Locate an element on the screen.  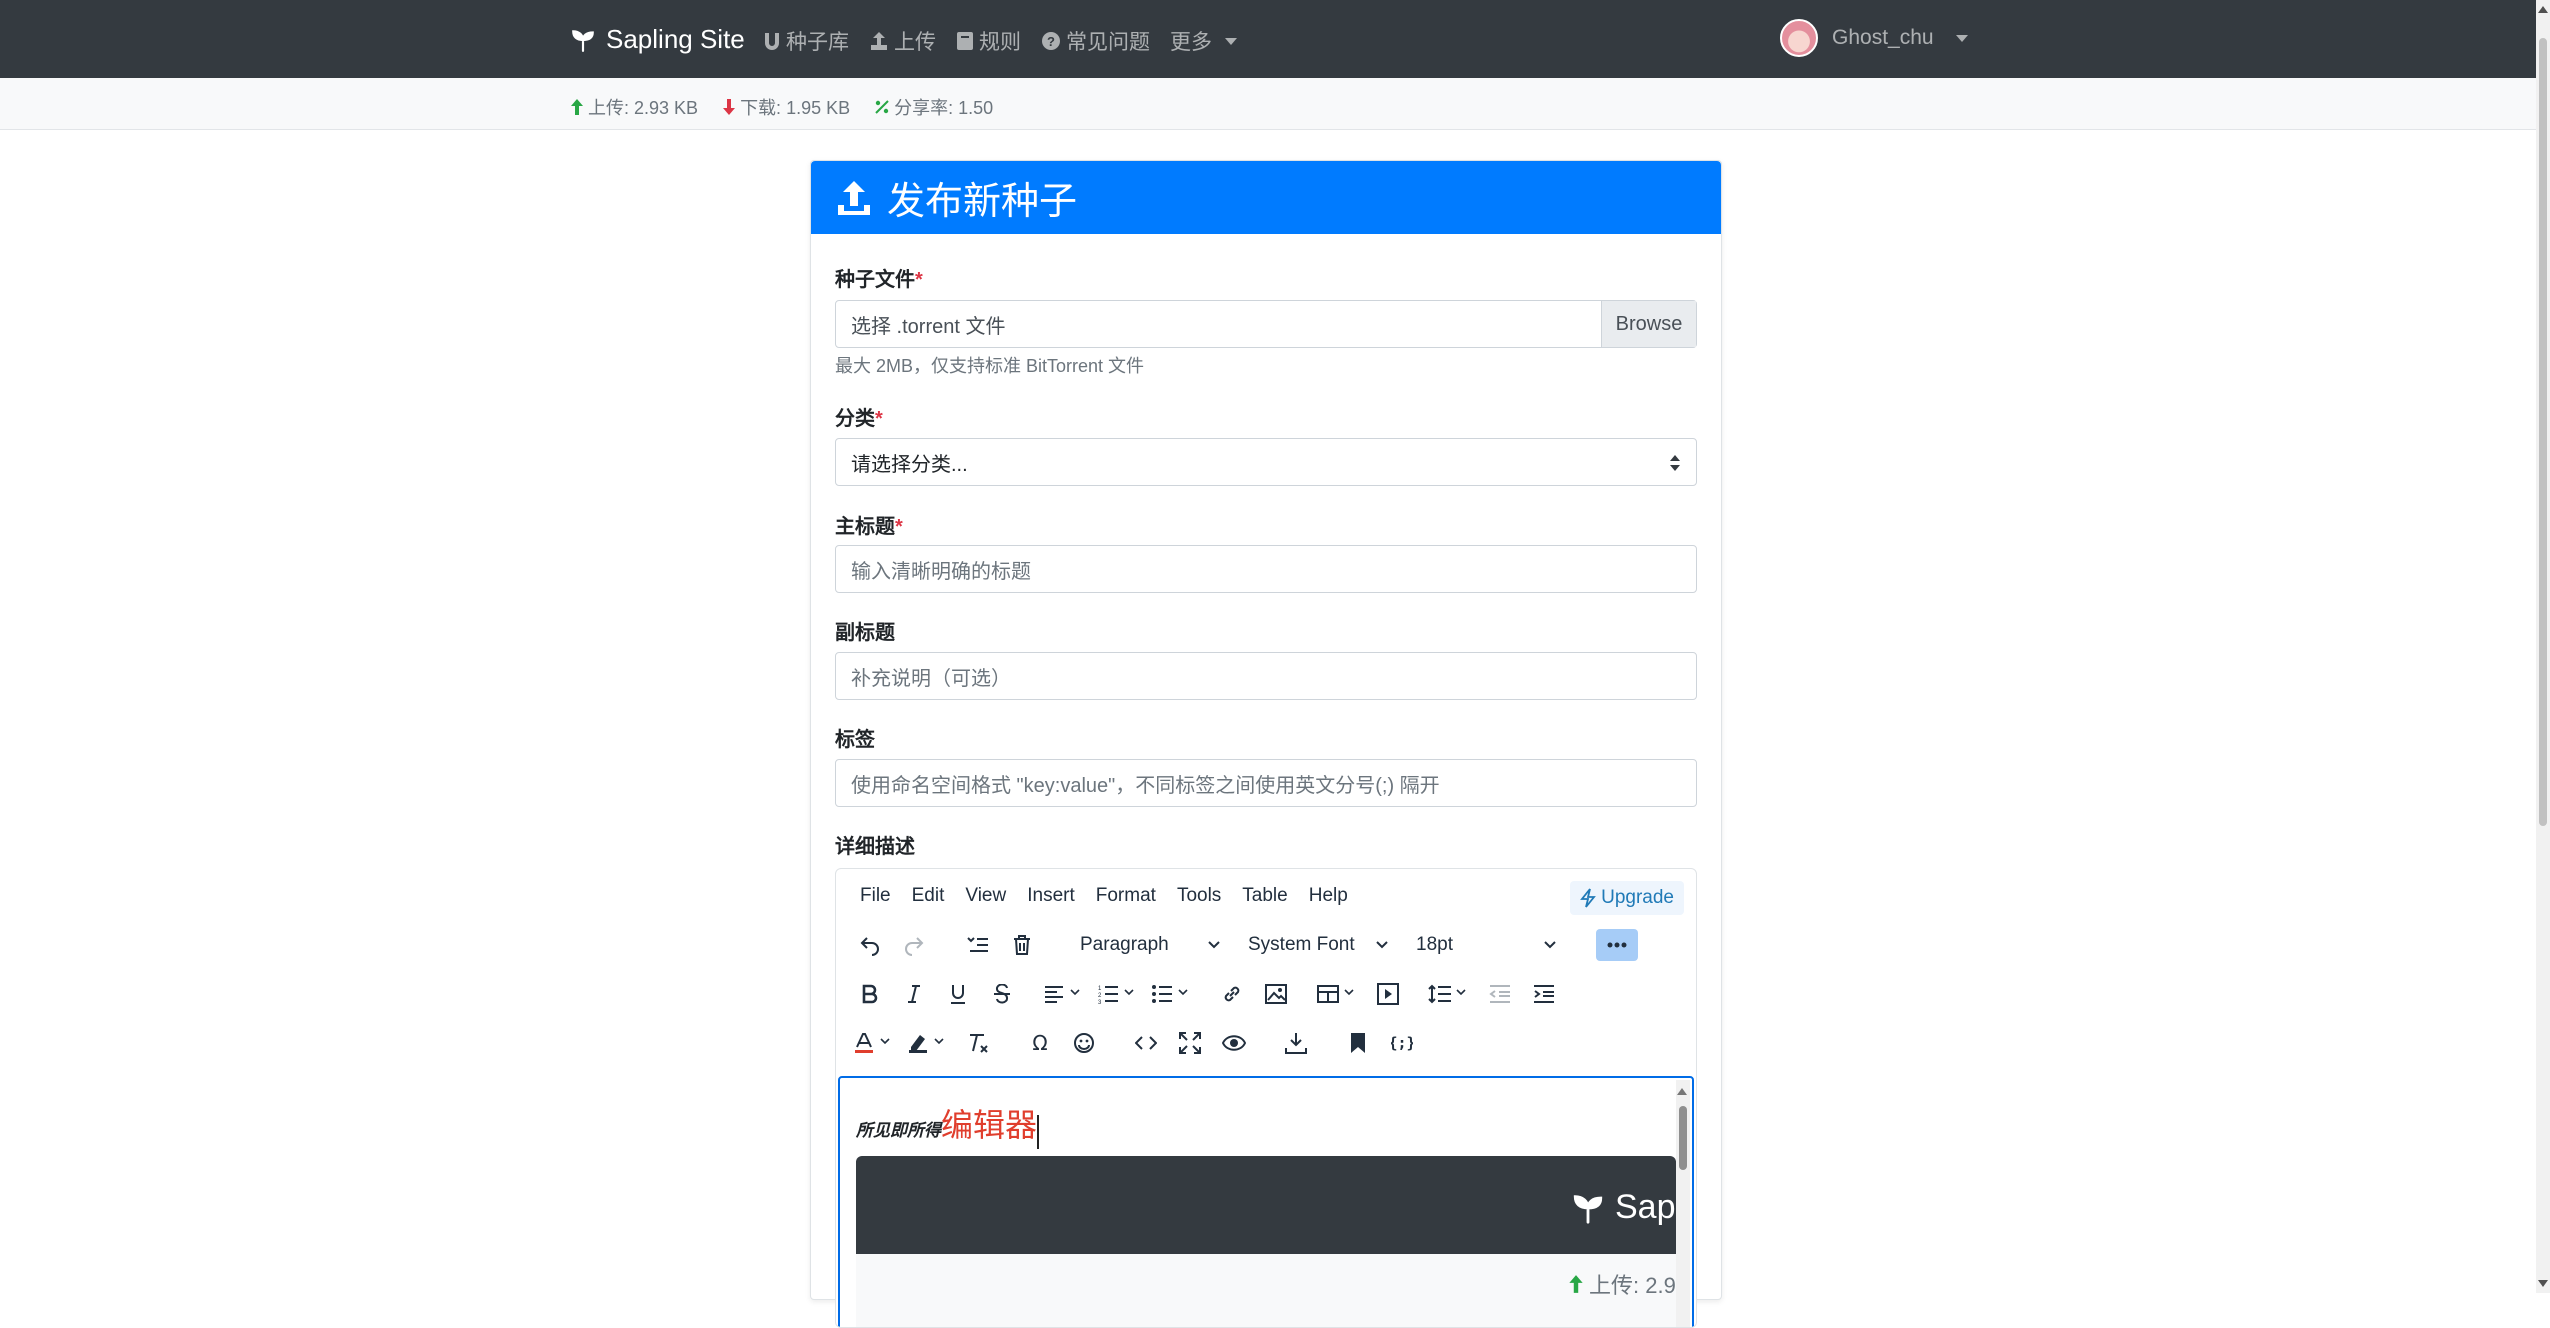
toolbar-row-1: Paragraph System Font 18pt is located at coordinates (1243, 945).